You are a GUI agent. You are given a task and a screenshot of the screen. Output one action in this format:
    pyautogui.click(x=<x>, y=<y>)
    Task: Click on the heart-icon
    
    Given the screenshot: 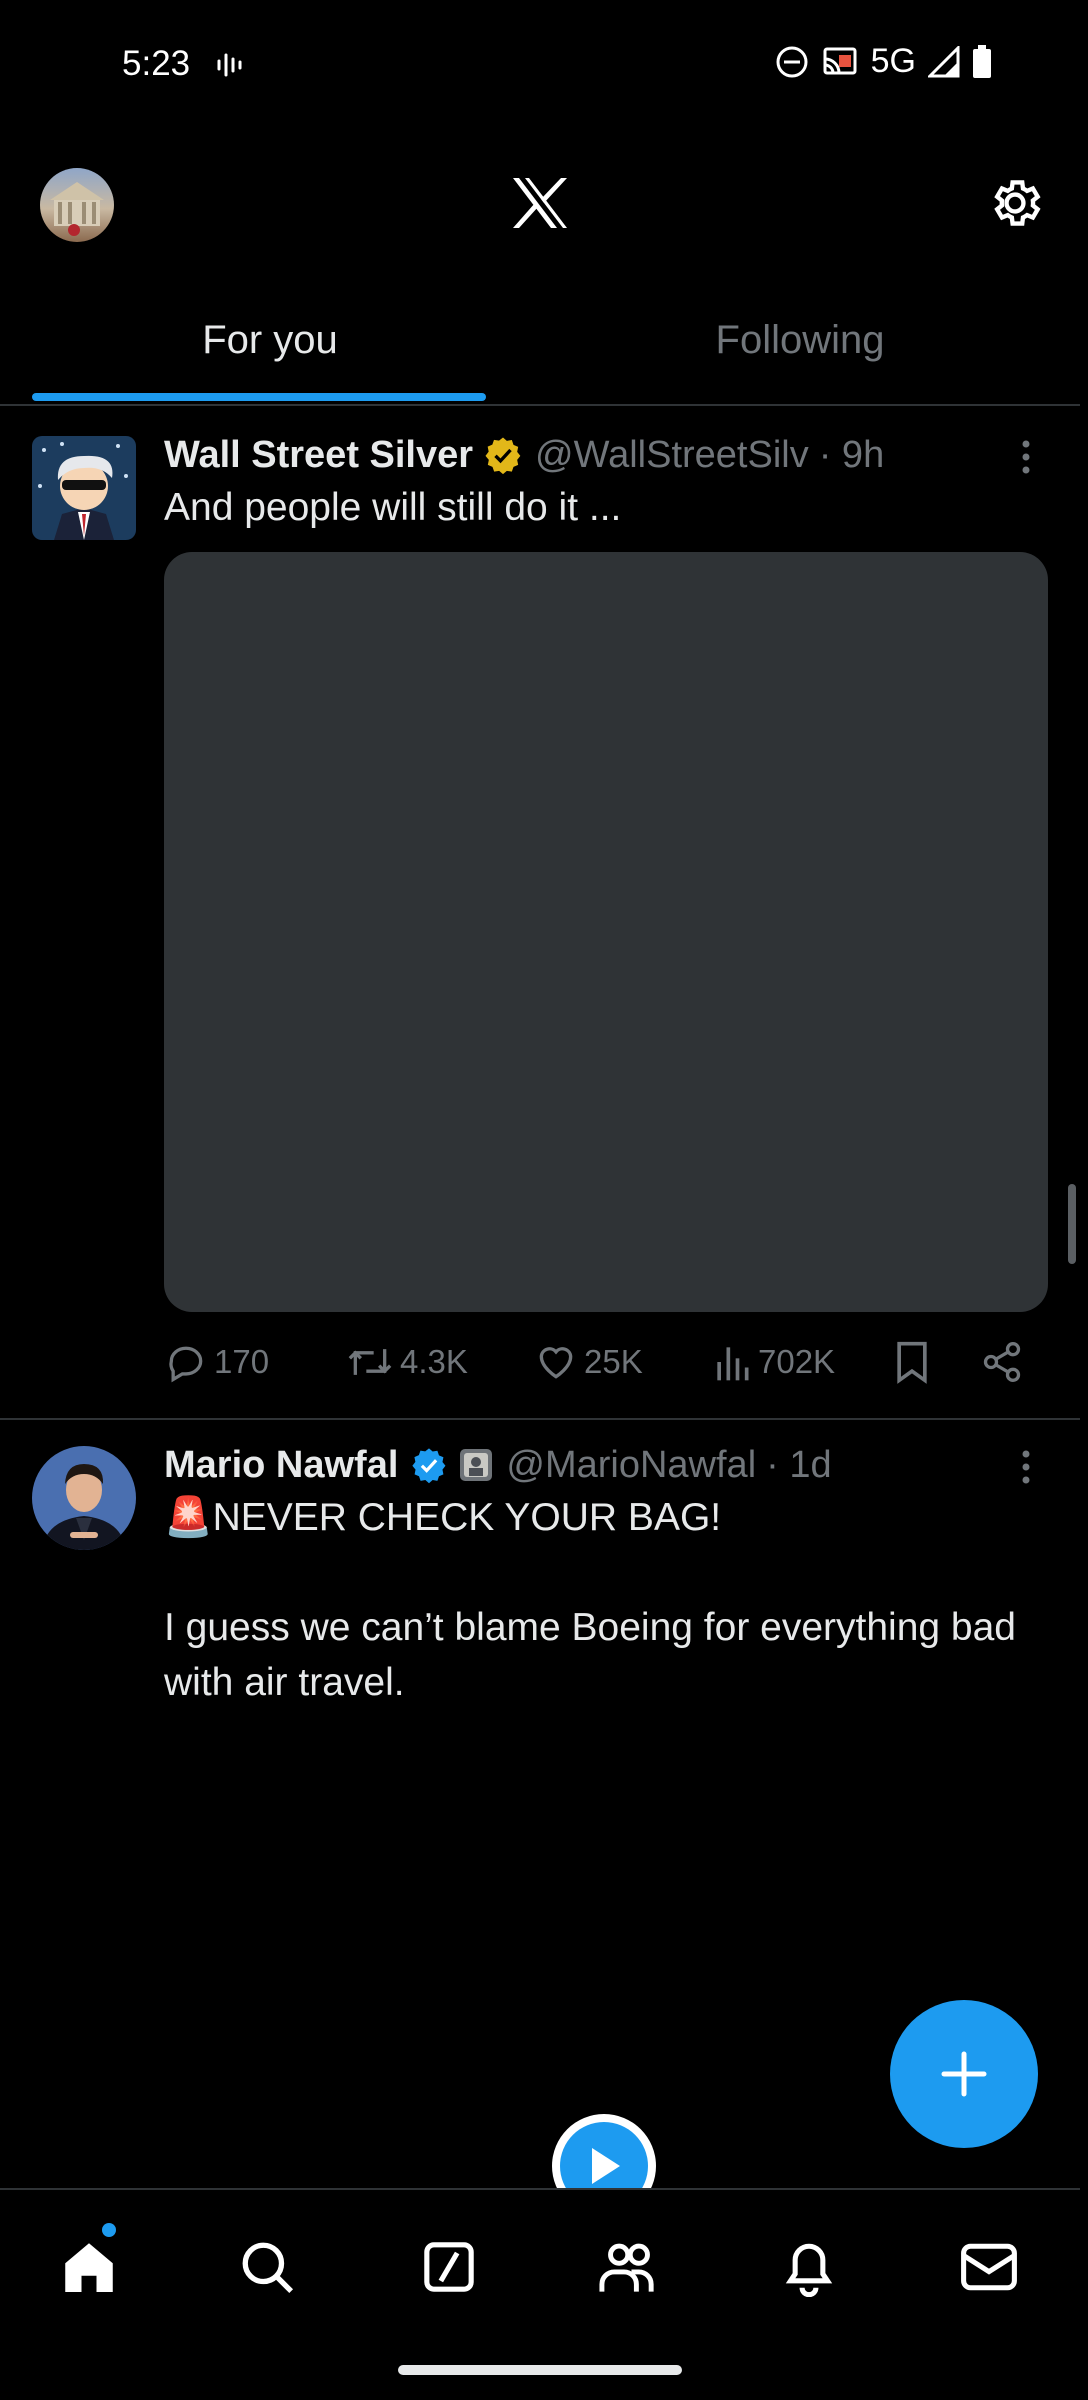 What is the action you would take?
    pyautogui.click(x=556, y=1362)
    